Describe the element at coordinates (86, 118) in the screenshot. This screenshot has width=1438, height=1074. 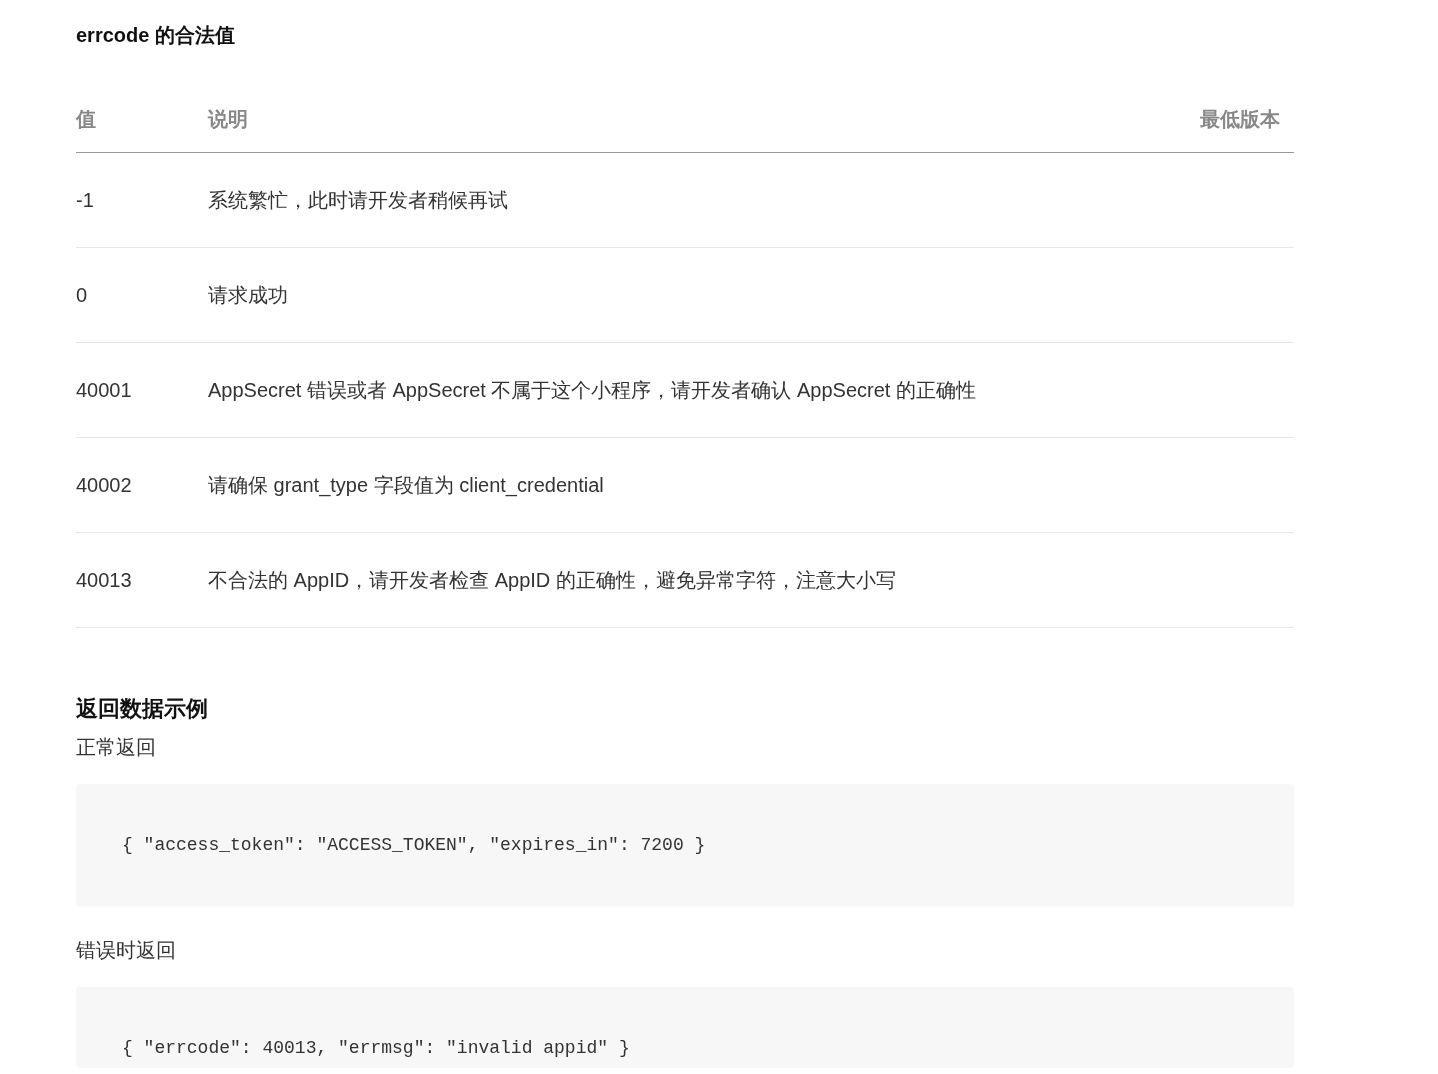
I see `column-header: 值` at that location.